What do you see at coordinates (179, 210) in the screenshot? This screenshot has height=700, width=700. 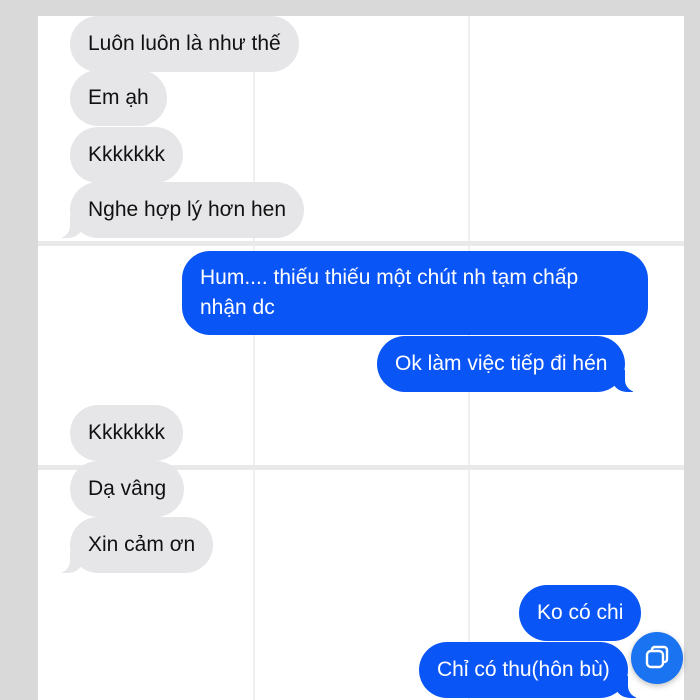 I see `message-bubble-incoming: Nghe hợp lý hơn hen` at bounding box center [179, 210].